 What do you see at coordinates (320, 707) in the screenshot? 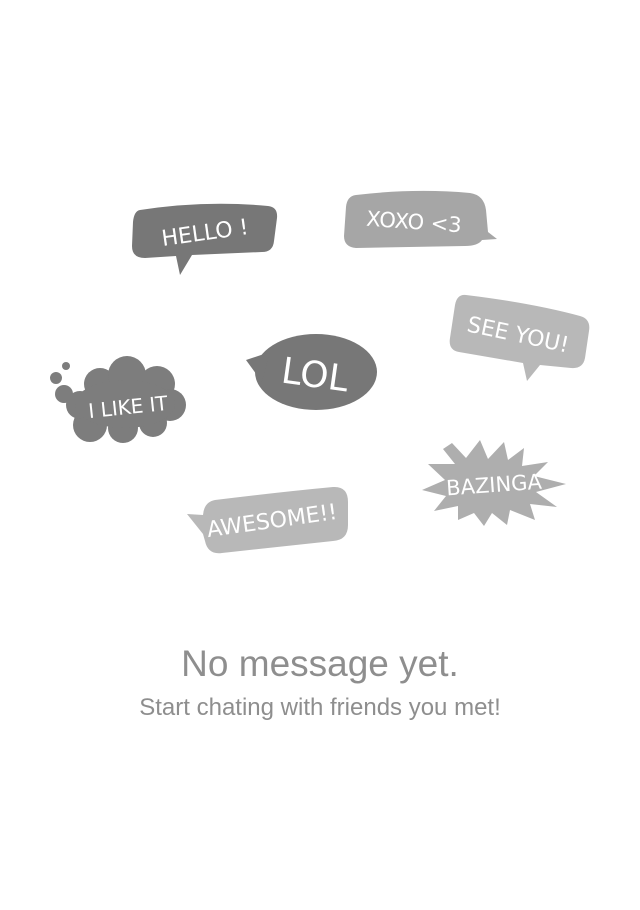
I see `empty-state-subtitle: Start chating with friends you met!` at bounding box center [320, 707].